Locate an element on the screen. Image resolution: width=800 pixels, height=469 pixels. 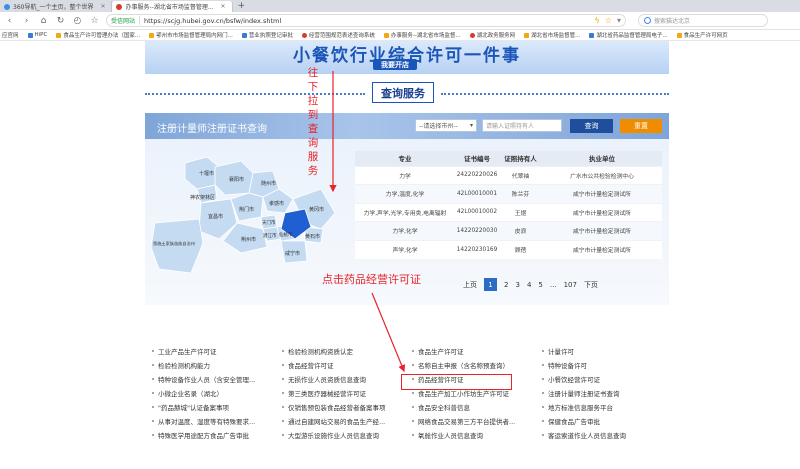
history-icon: ◴ is located at coordinates (77, 20).